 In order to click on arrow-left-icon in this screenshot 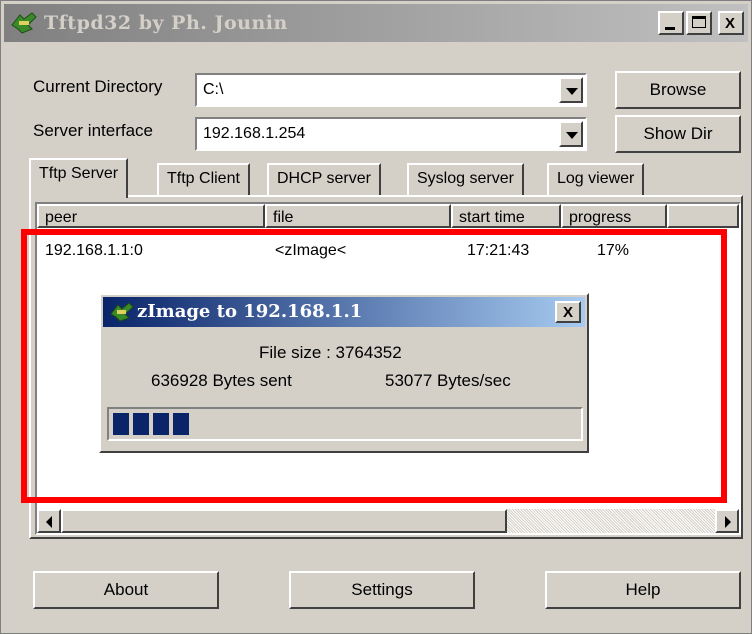, I will do `click(49, 522)`.